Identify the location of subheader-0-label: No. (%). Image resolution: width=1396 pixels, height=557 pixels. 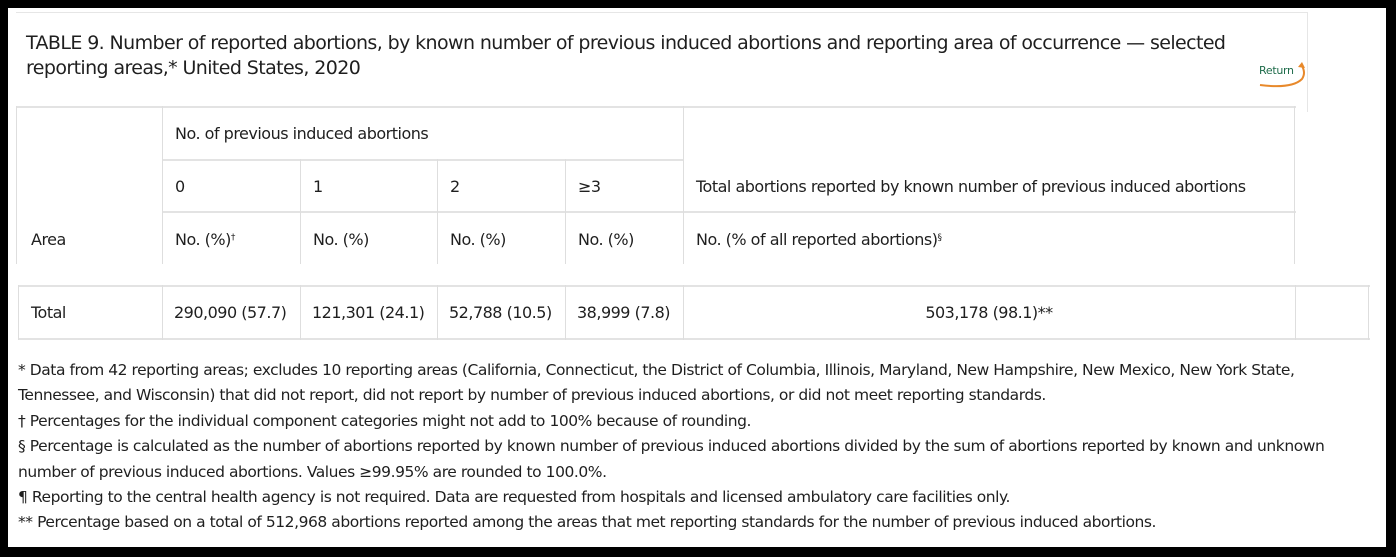
(203, 239).